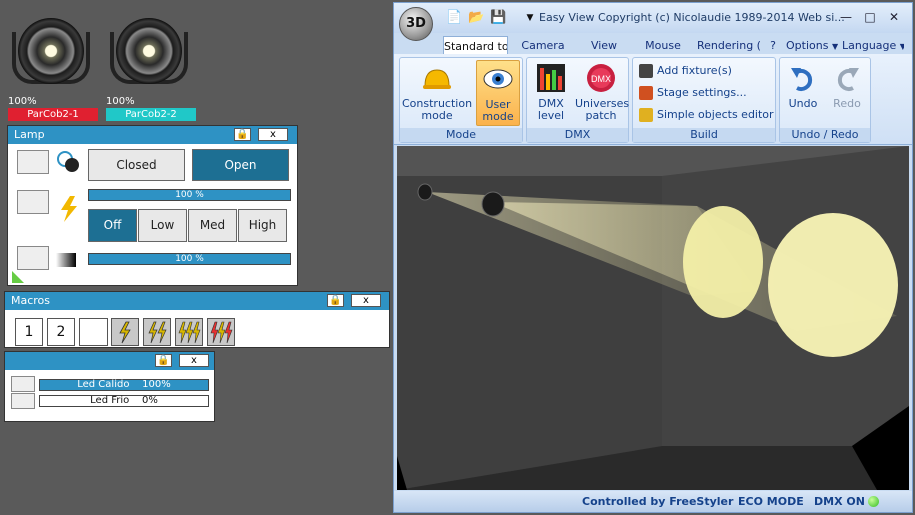 The image size is (915, 515). Describe the element at coordinates (33, 162) in the screenshot. I see `shutter-select-button` at that location.